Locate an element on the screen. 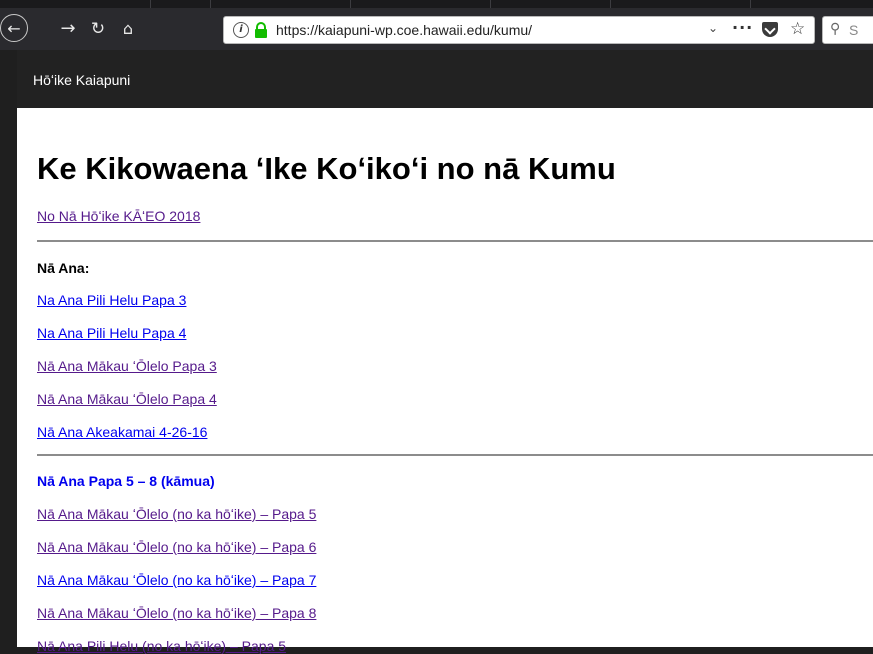 Image resolution: width=873 pixels, height=654 pixels. top-link: No Nā Hōʻike KĀʻEO 2018 is located at coordinates (118, 216).